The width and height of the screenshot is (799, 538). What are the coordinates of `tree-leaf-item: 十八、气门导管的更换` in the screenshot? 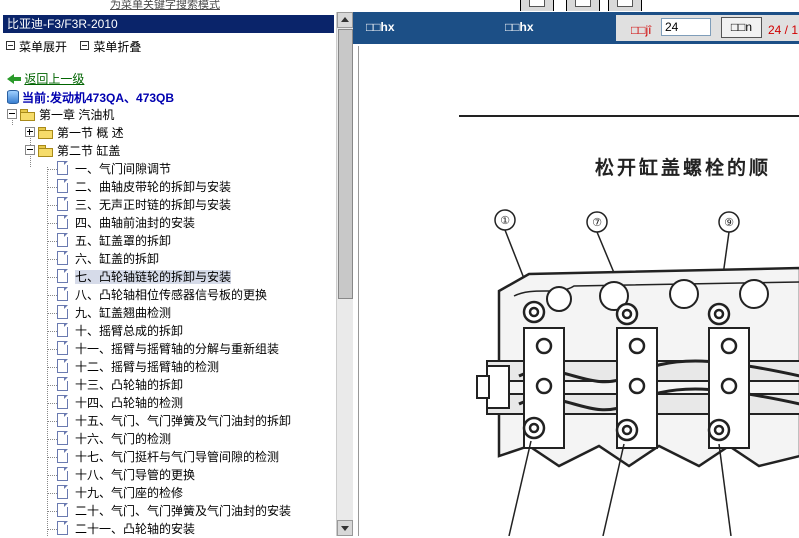 It's located at (126, 475).